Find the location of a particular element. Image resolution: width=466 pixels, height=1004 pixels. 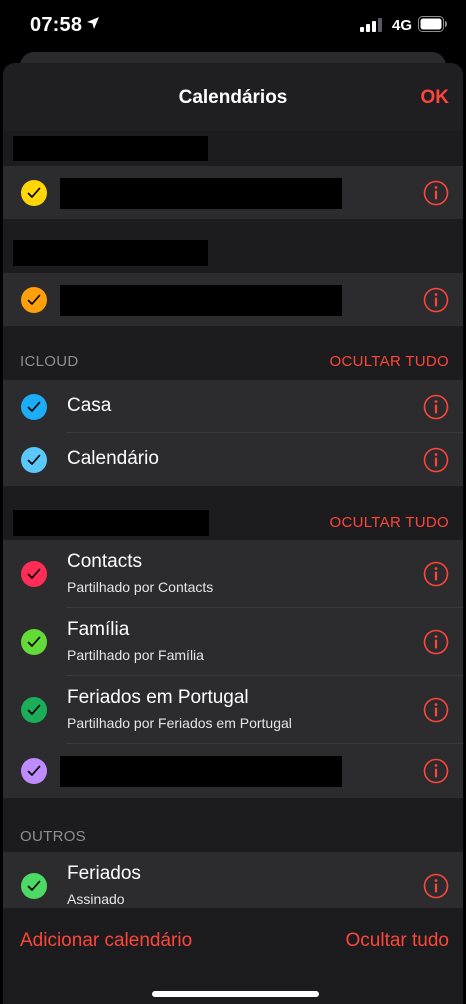

section-header-icloud: ICLOUD OCULTAR TUDO is located at coordinates (233, 353).